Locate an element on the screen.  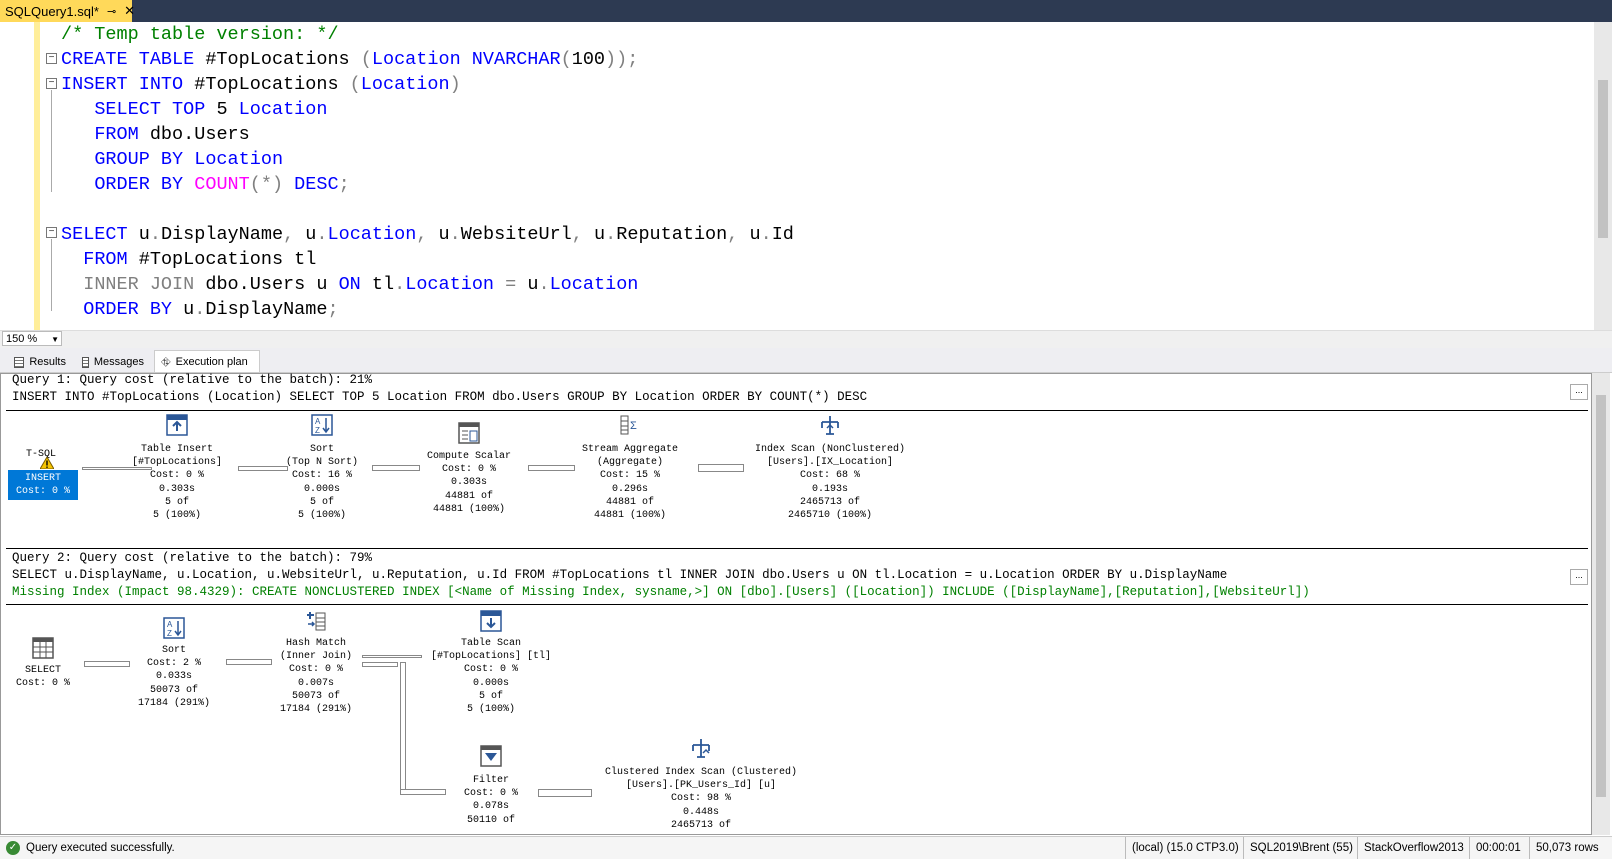
pin-icon: ⊸ is located at coordinates (111, 11).